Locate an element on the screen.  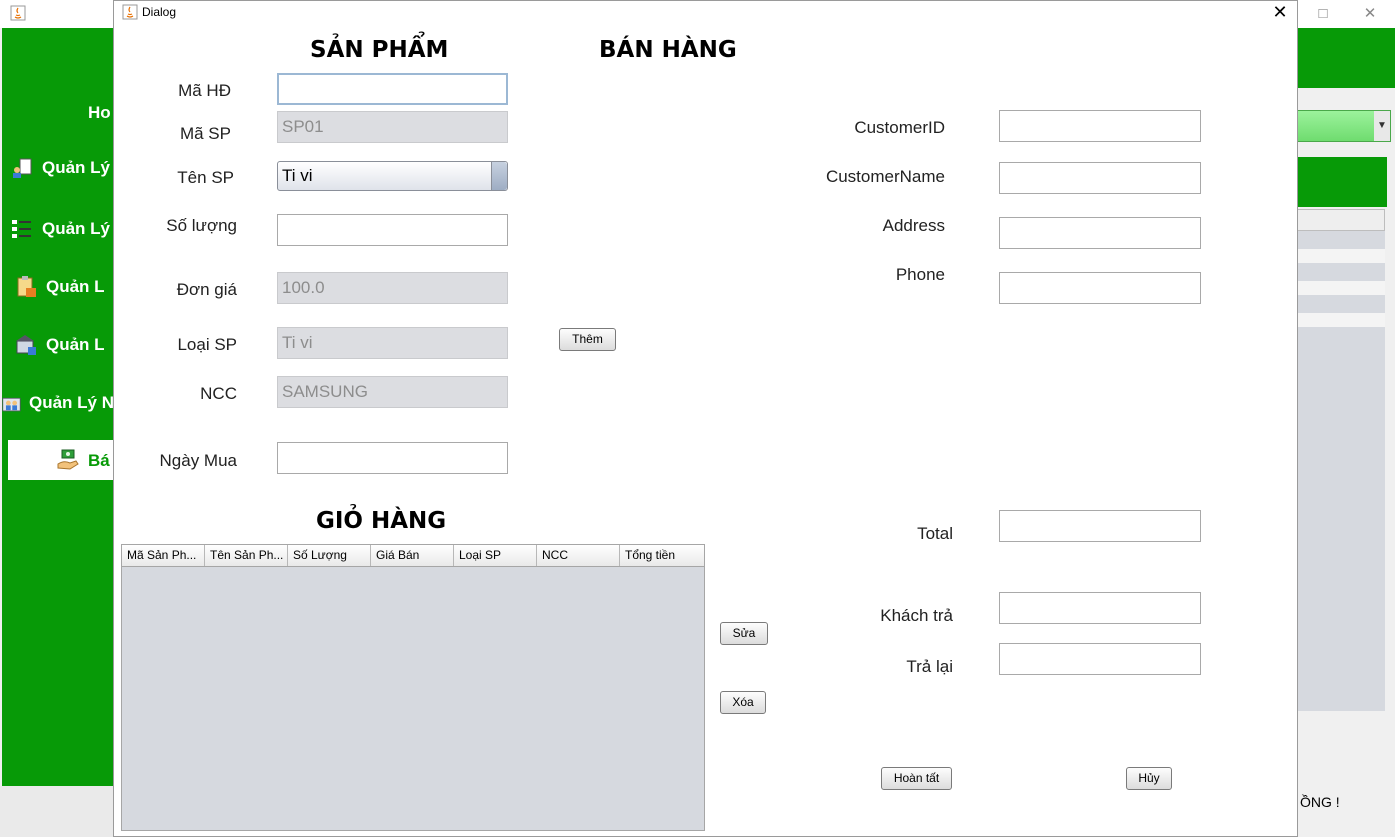
category-field is located at coordinates (392, 343).